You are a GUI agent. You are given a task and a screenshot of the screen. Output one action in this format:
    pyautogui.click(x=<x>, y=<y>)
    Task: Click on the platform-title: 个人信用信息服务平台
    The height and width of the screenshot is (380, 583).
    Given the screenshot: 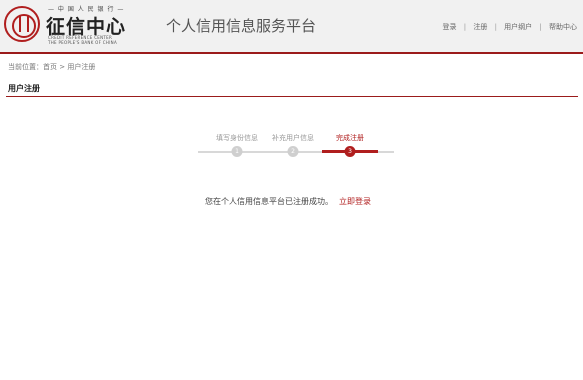 What is the action you would take?
    pyautogui.click(x=241, y=26)
    